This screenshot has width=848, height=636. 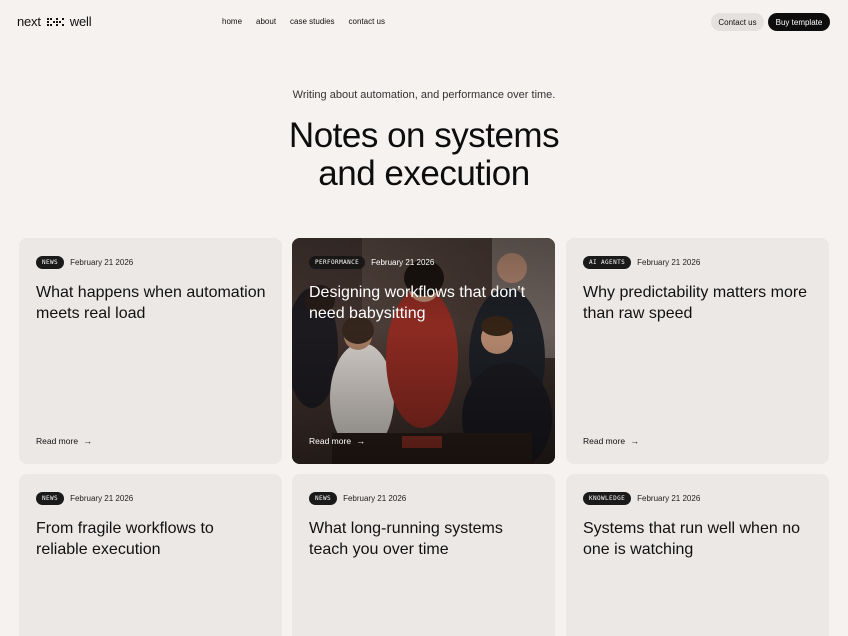 I want to click on page-title: Notes on systems and execution, so click(x=424, y=155).